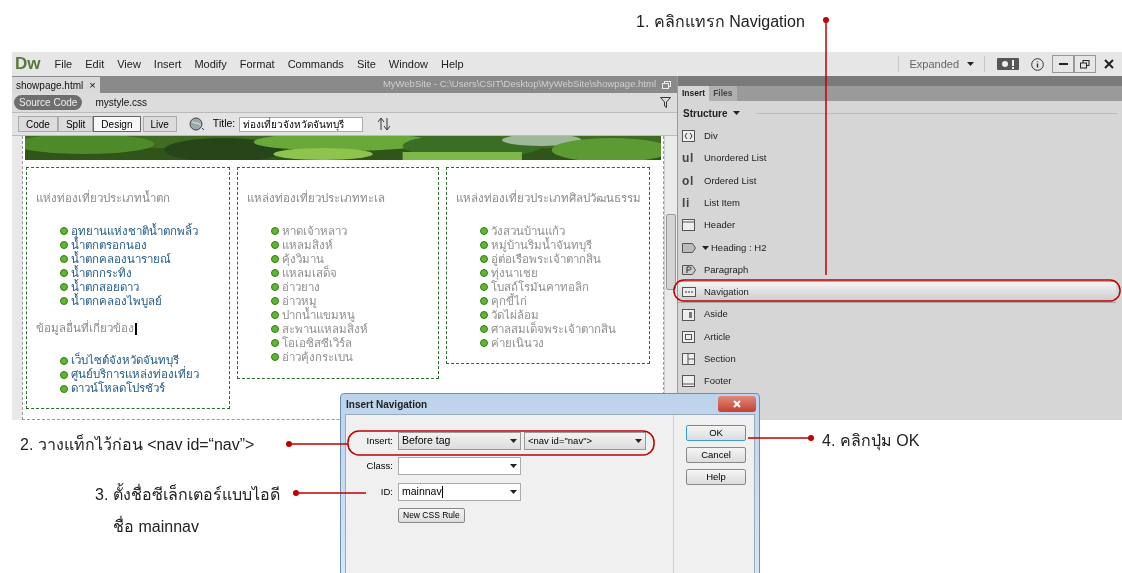 This screenshot has width=1122, height=573. Describe the element at coordinates (156, 526) in the screenshot. I see `callout-text: ชื่อ mainnav` at that location.